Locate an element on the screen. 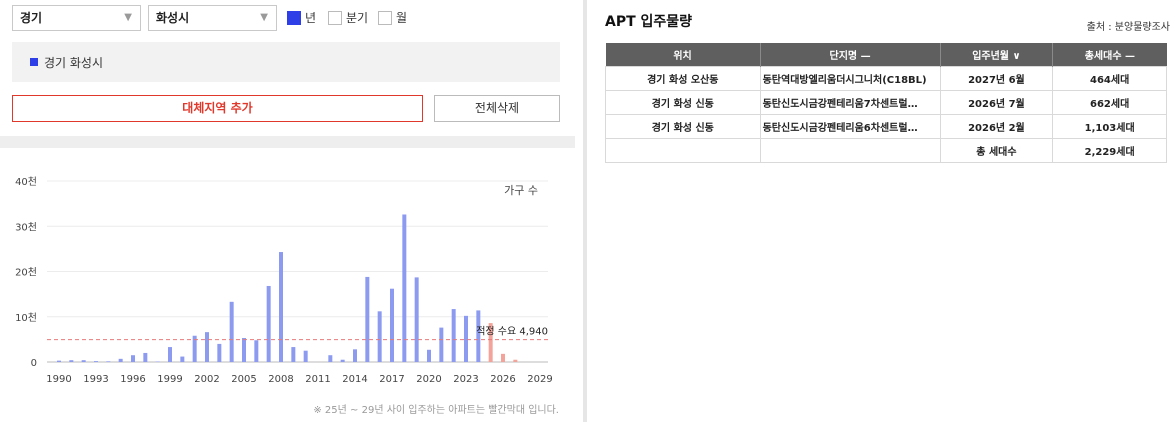  province-select: 경기 ▼ is located at coordinates (76, 18).